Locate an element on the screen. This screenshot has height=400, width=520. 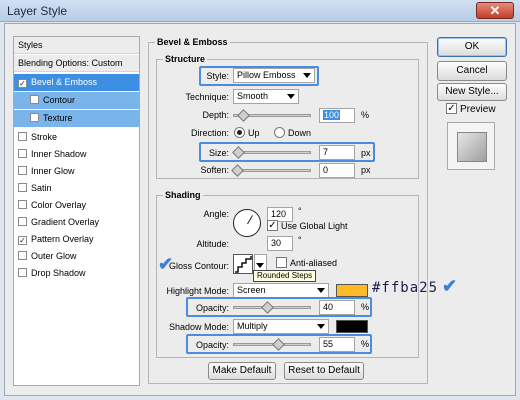
checkbox-outer-glow is located at coordinates (22, 255).